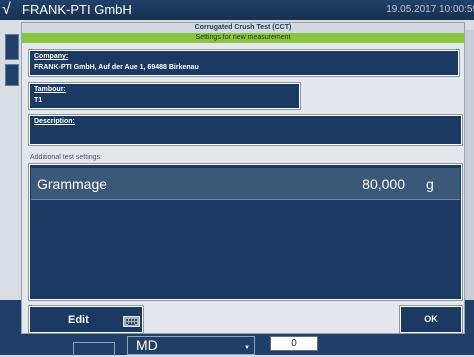 This screenshot has height=357, width=474. What do you see at coordinates (430, 9) in the screenshot?
I see `app-datetime: 19.05.2017 10:00:59` at bounding box center [430, 9].